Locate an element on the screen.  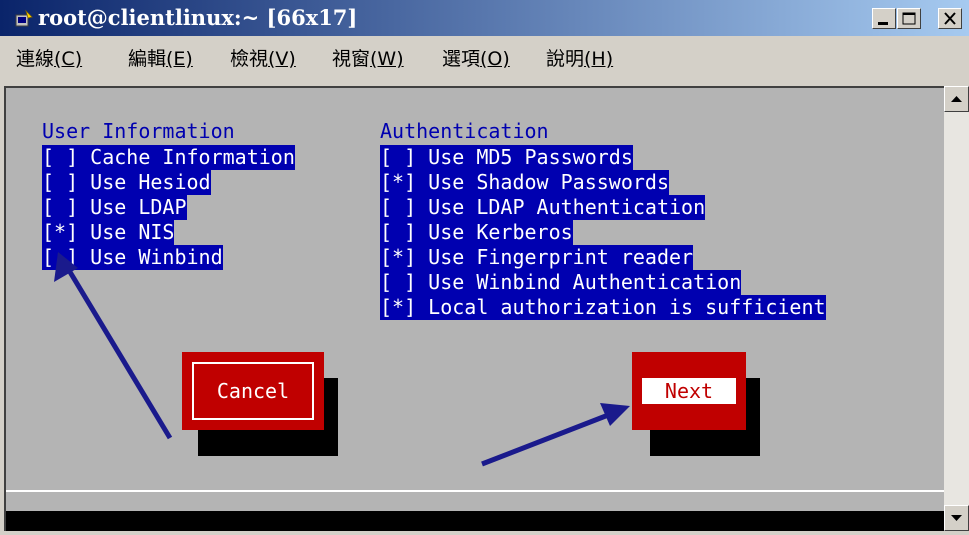
scroll-down-button is located at coordinates (956, 518).